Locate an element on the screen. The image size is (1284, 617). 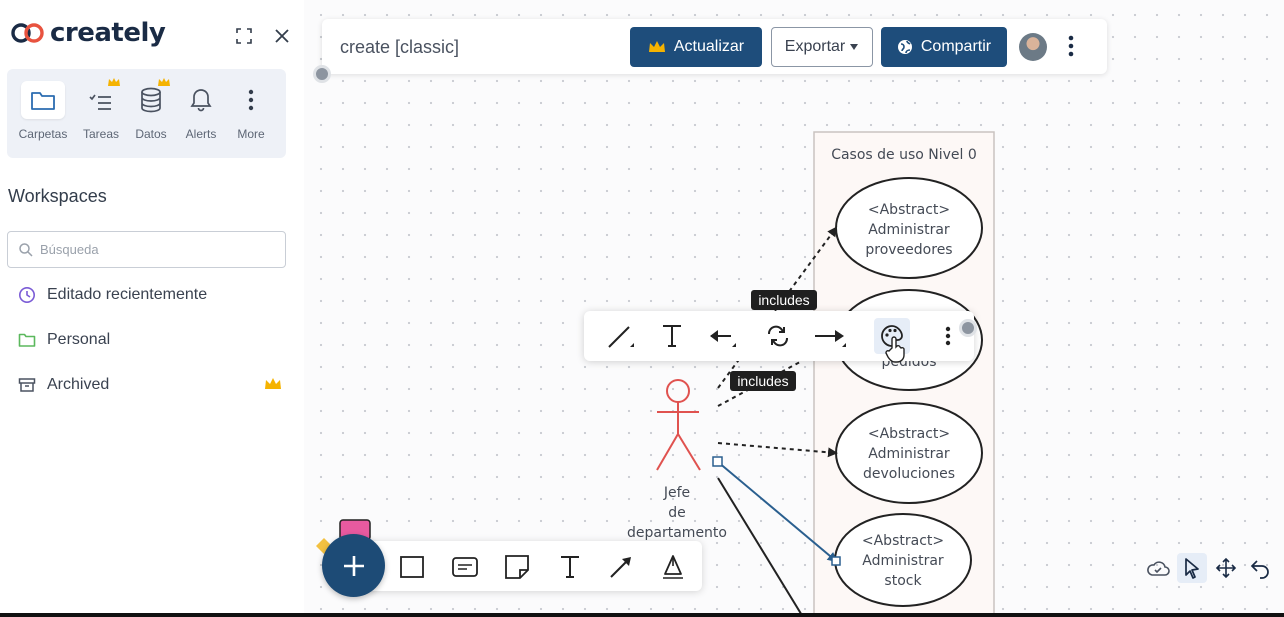
upgrade-button: Actualizar is located at coordinates (696, 47).